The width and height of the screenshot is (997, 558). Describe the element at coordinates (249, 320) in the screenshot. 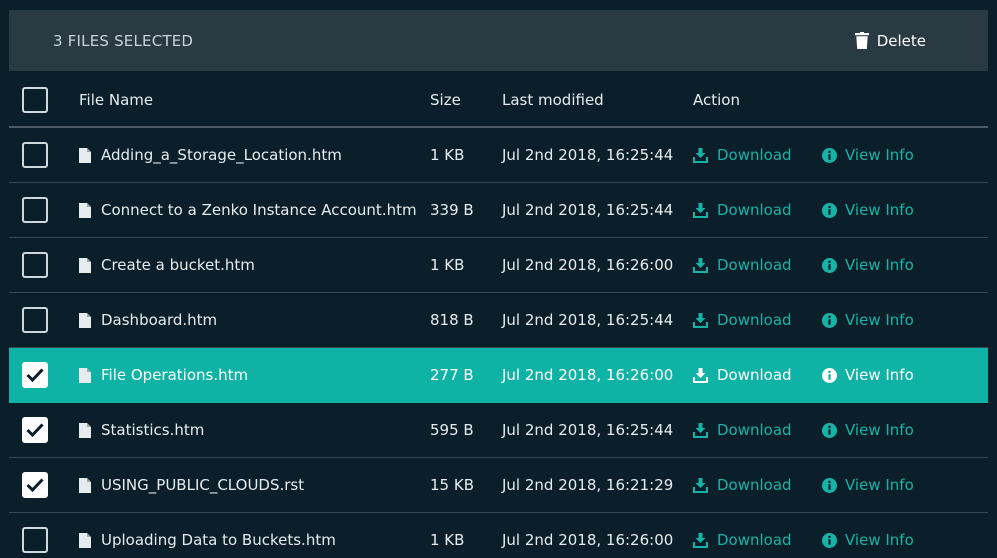

I see `file-name-cell: Dashboard.htm` at that location.